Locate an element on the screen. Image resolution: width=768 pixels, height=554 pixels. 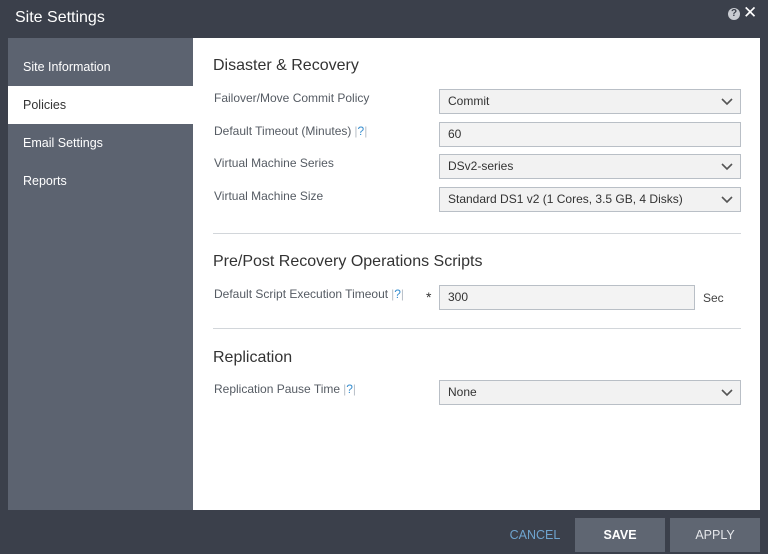
default-timeout-input: 60 is located at coordinates (590, 134).